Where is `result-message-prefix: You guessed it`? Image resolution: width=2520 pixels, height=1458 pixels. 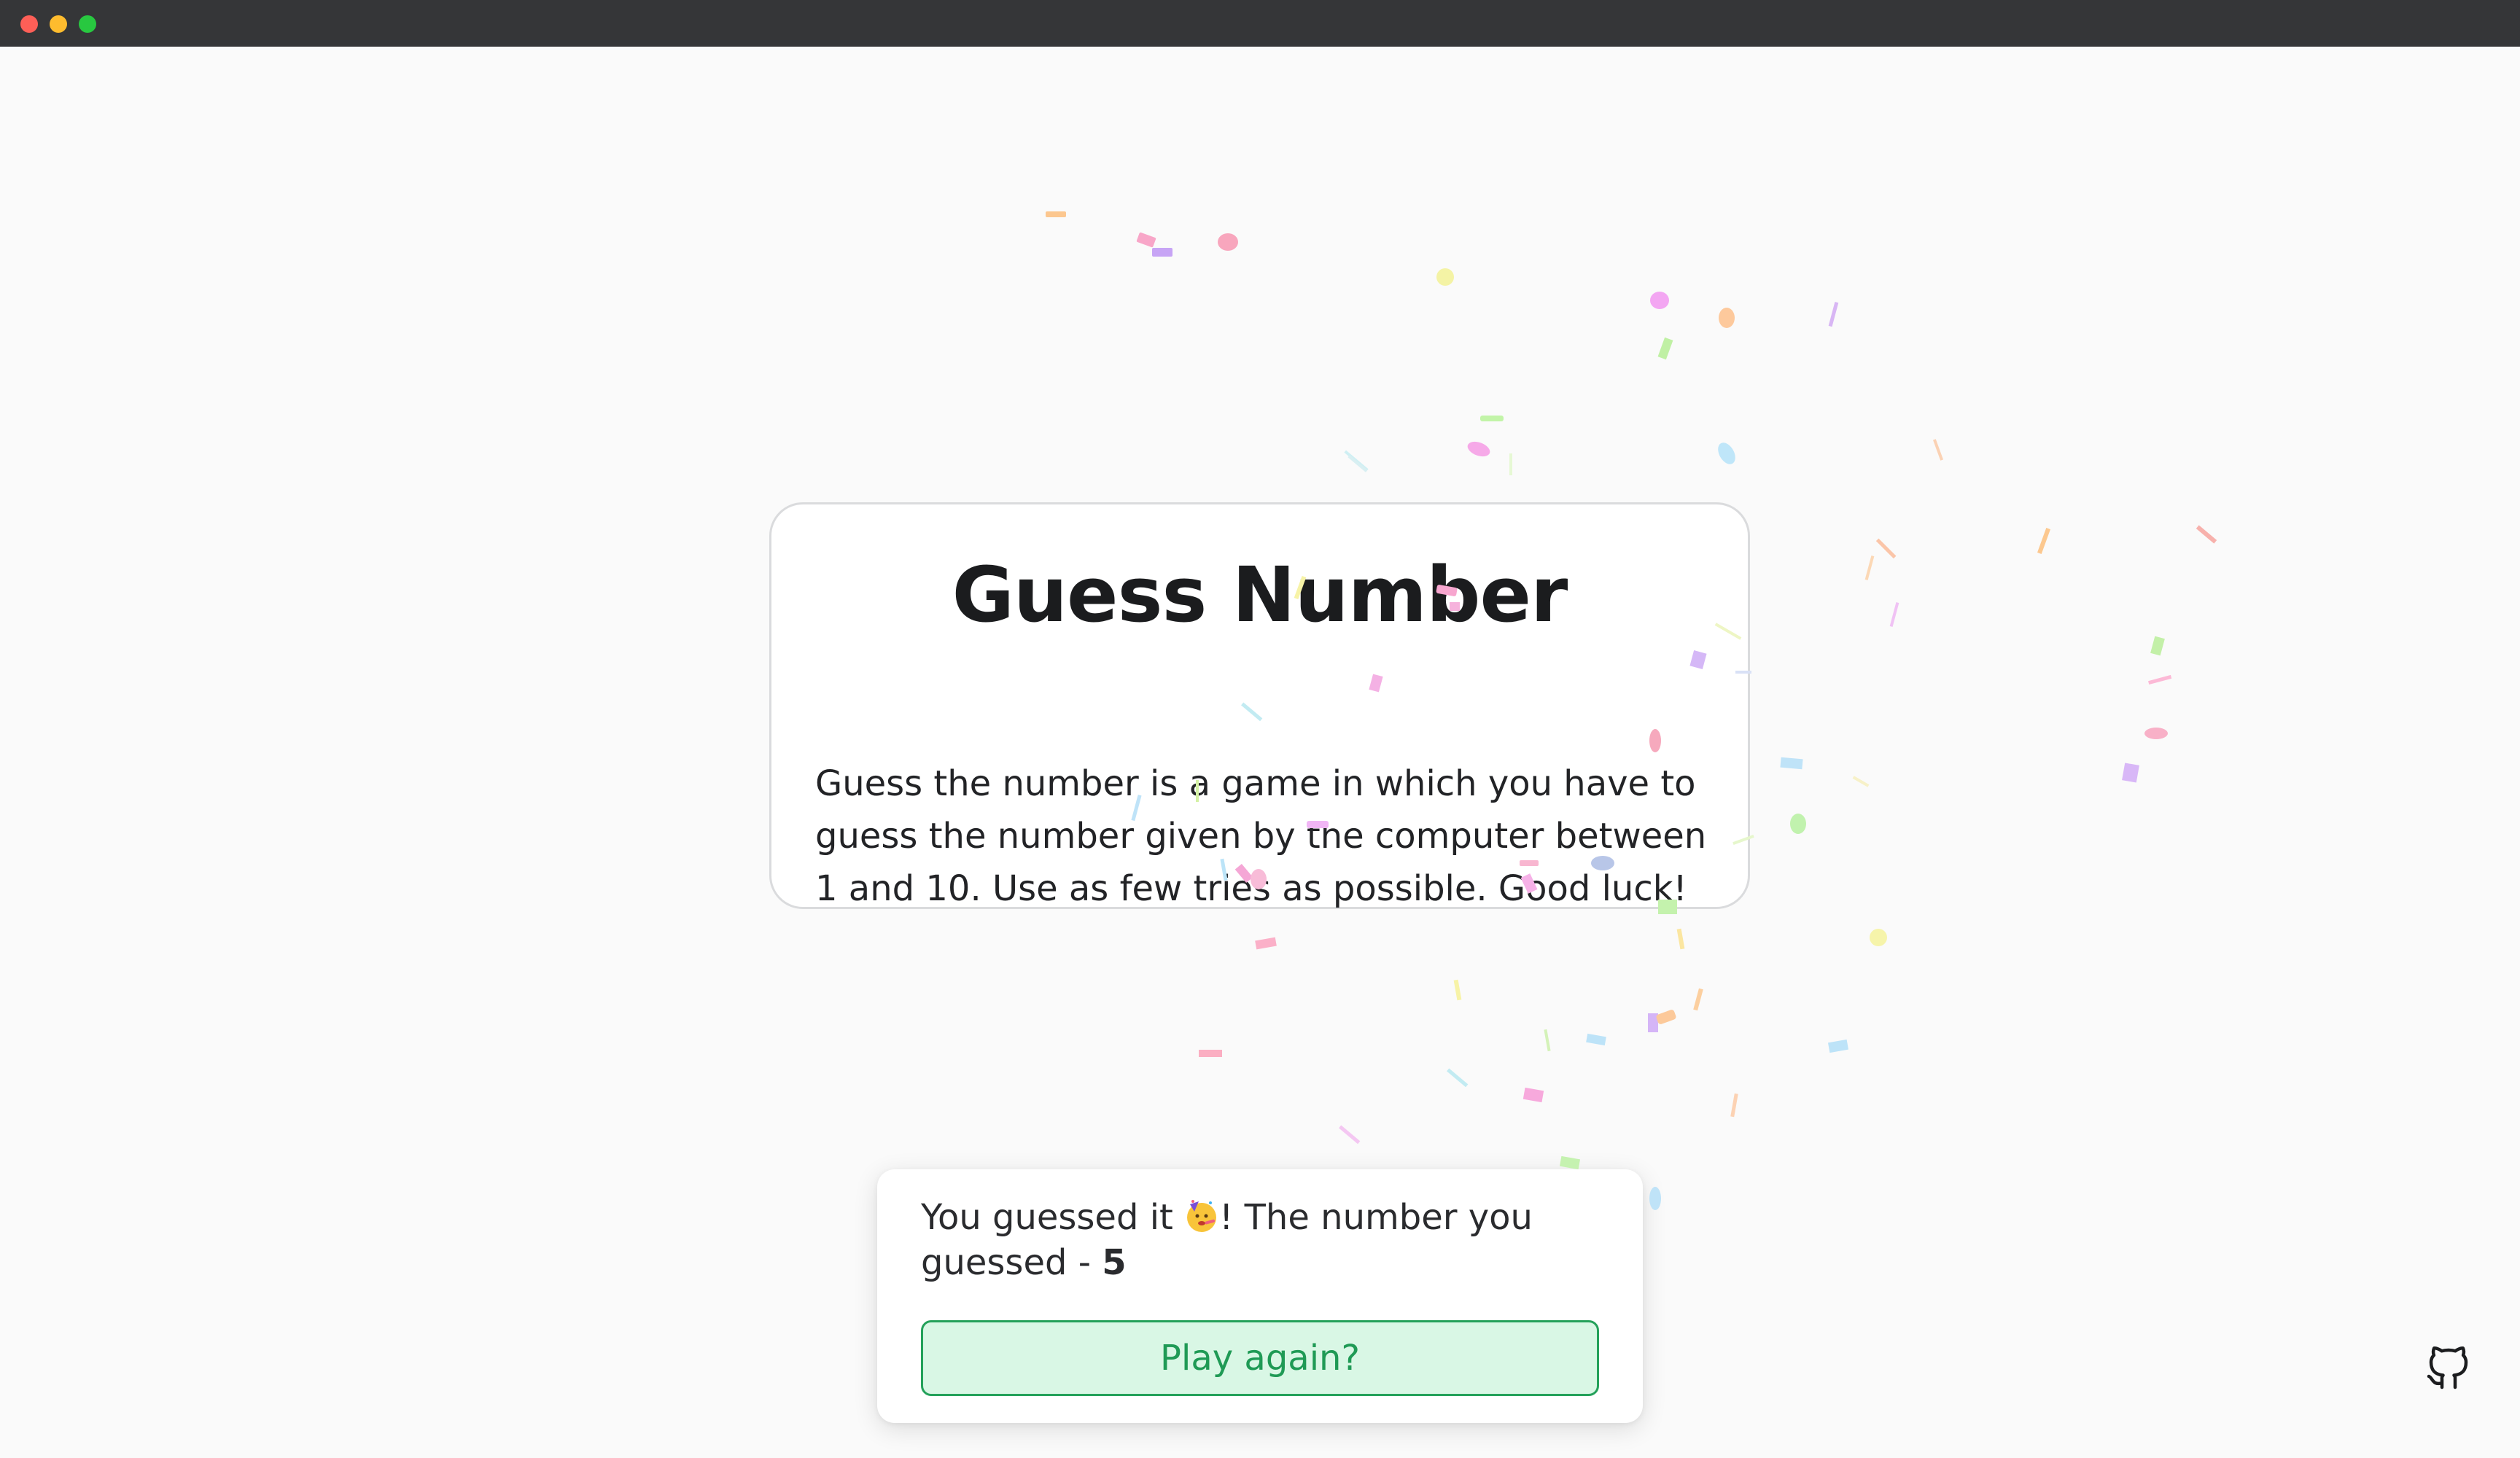
result-message-prefix: You guessed it is located at coordinates (1047, 1217).